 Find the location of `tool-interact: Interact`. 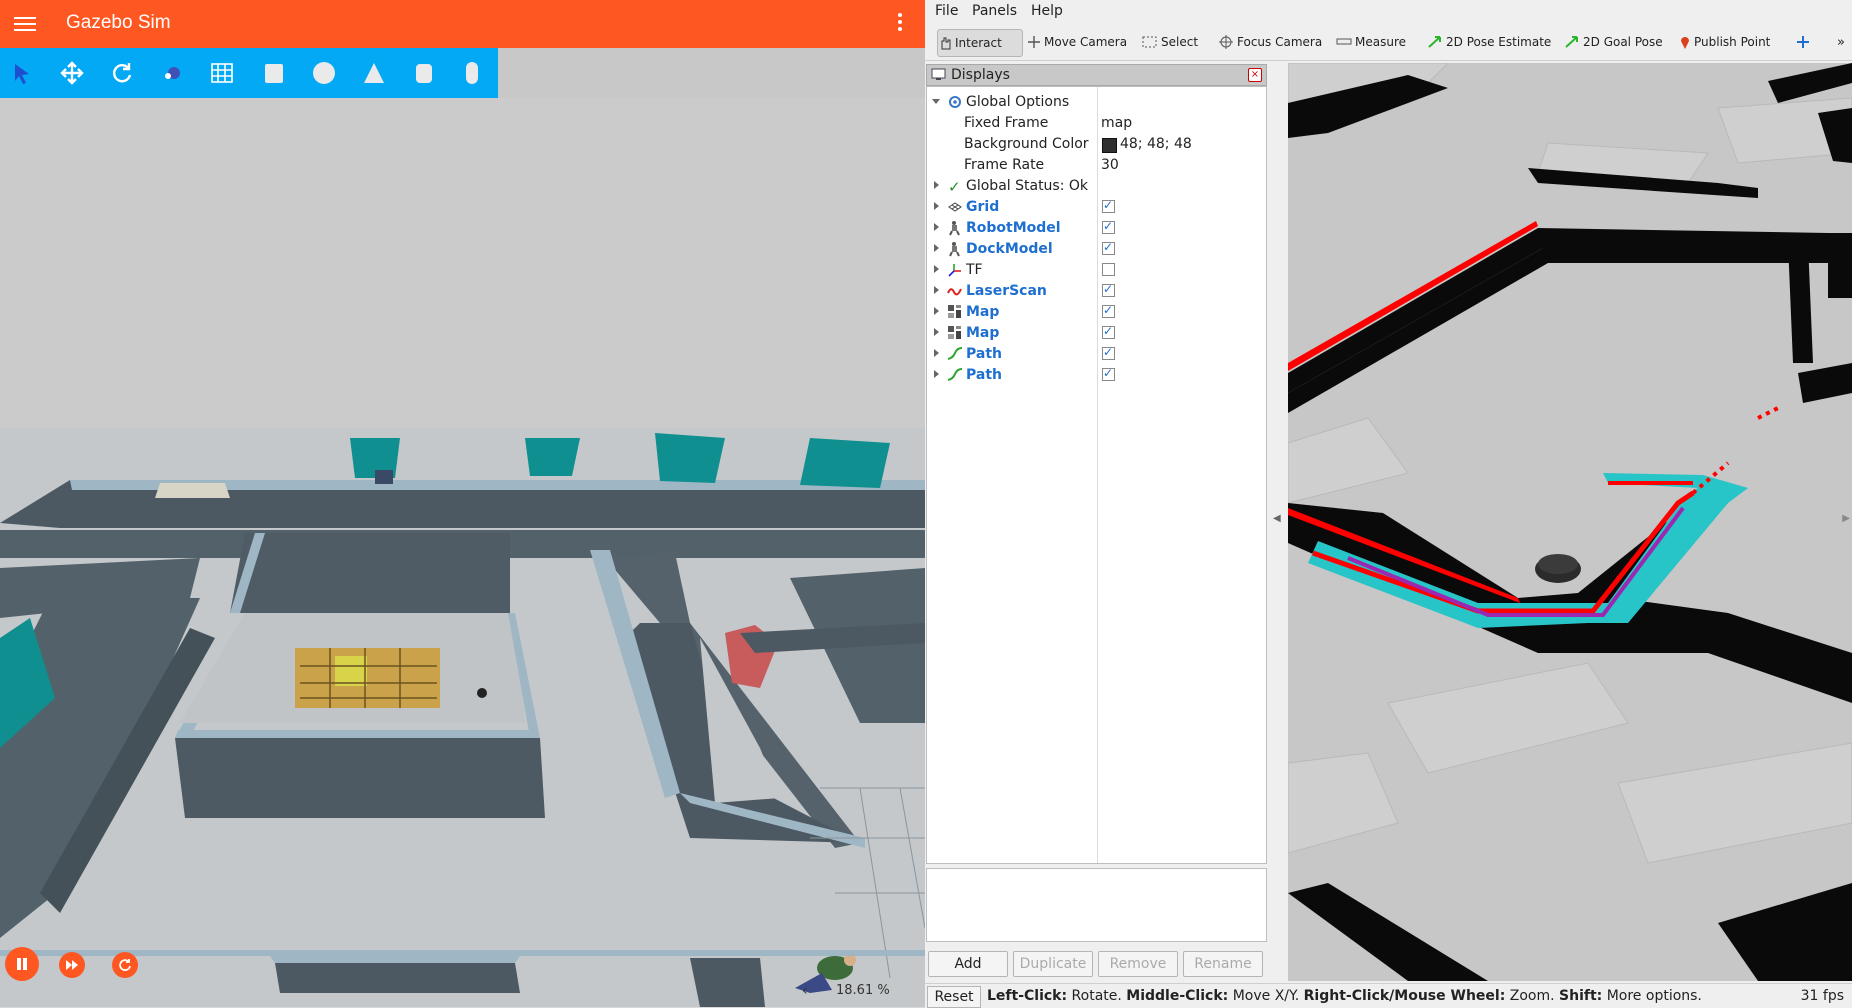

tool-interact: Interact is located at coordinates (980, 43).